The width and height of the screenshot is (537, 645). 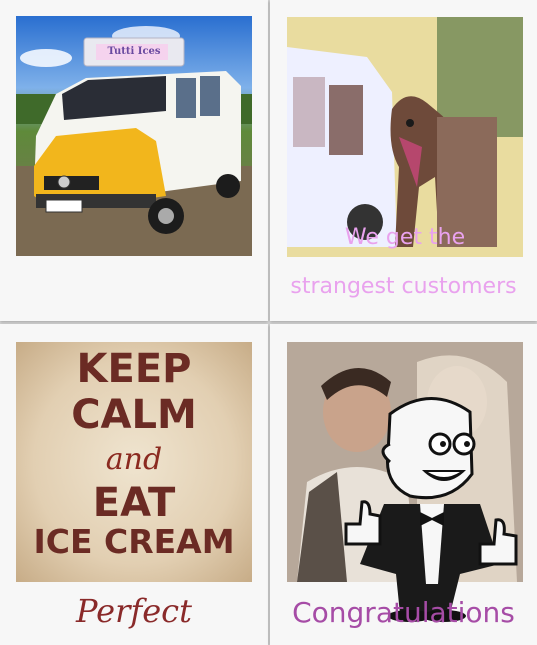 What do you see at coordinates (134, 503) in the screenshot?
I see `poster-eat: EAT` at bounding box center [134, 503].